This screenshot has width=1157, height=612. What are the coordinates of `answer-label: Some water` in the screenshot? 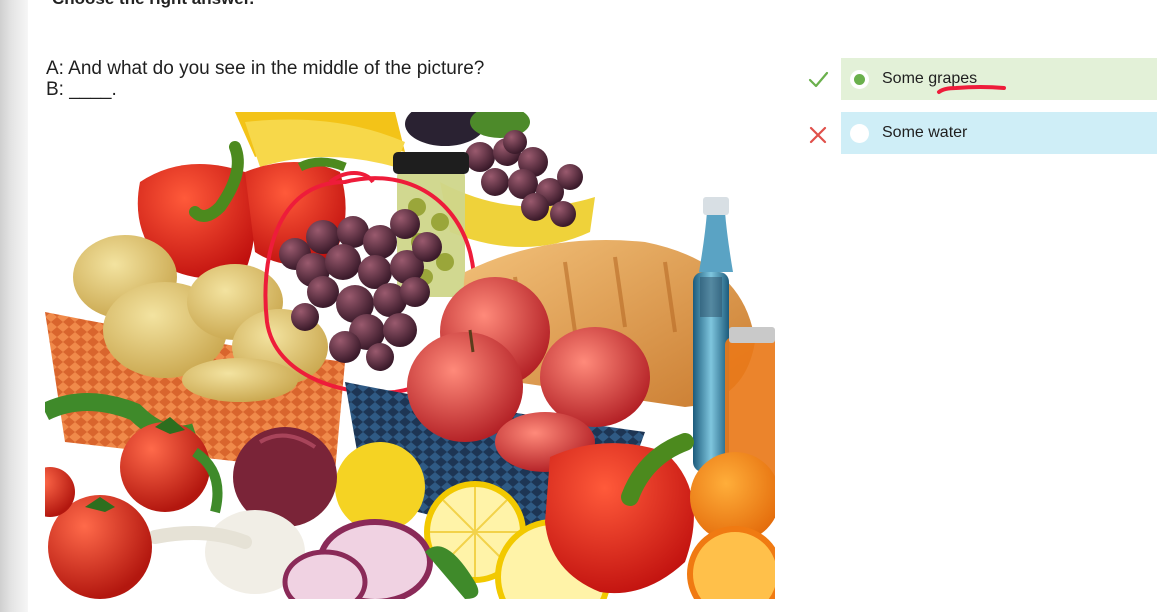 It's located at (925, 132).